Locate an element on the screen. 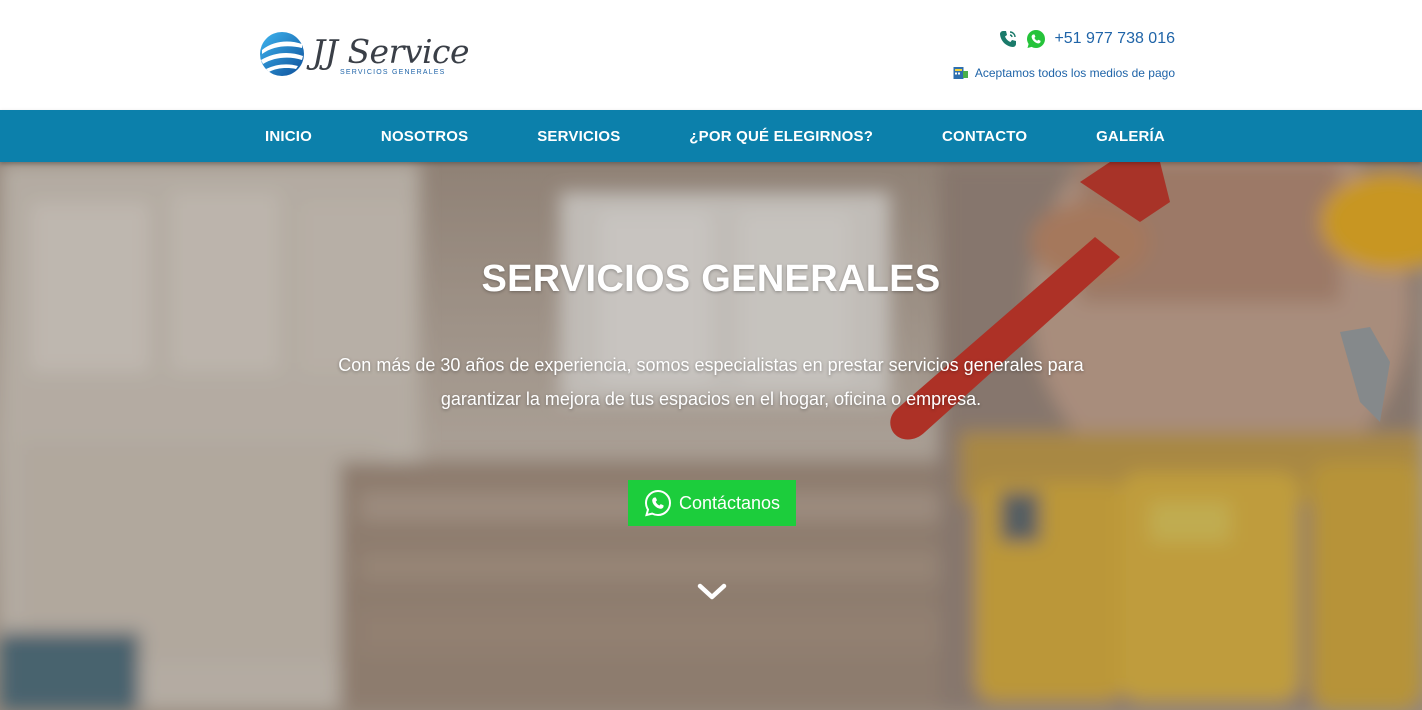 This screenshot has width=1422, height=710. contact-whatsapp-button: Contáctanos is located at coordinates (712, 503).